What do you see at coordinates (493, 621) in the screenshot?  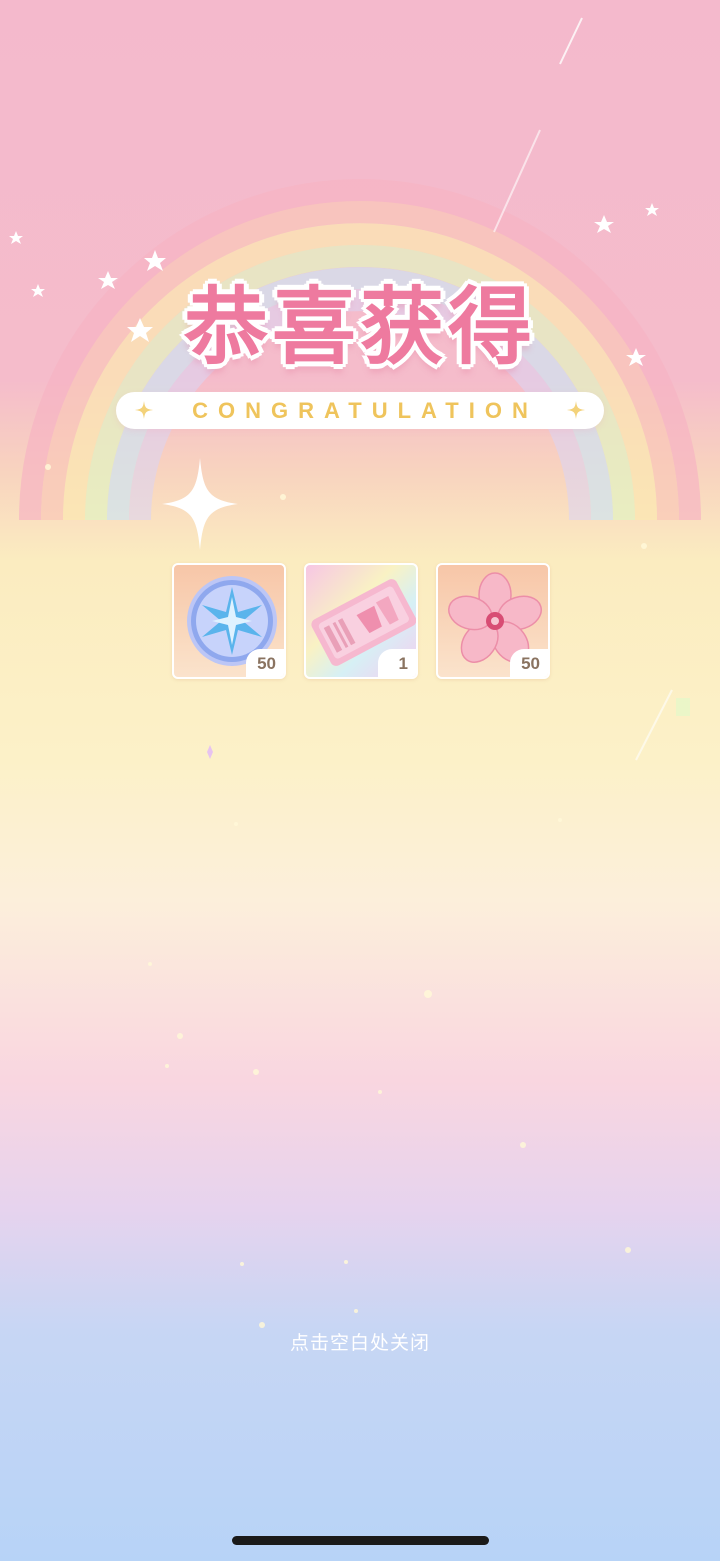 I see `reward-item-sakura-flower: 50` at bounding box center [493, 621].